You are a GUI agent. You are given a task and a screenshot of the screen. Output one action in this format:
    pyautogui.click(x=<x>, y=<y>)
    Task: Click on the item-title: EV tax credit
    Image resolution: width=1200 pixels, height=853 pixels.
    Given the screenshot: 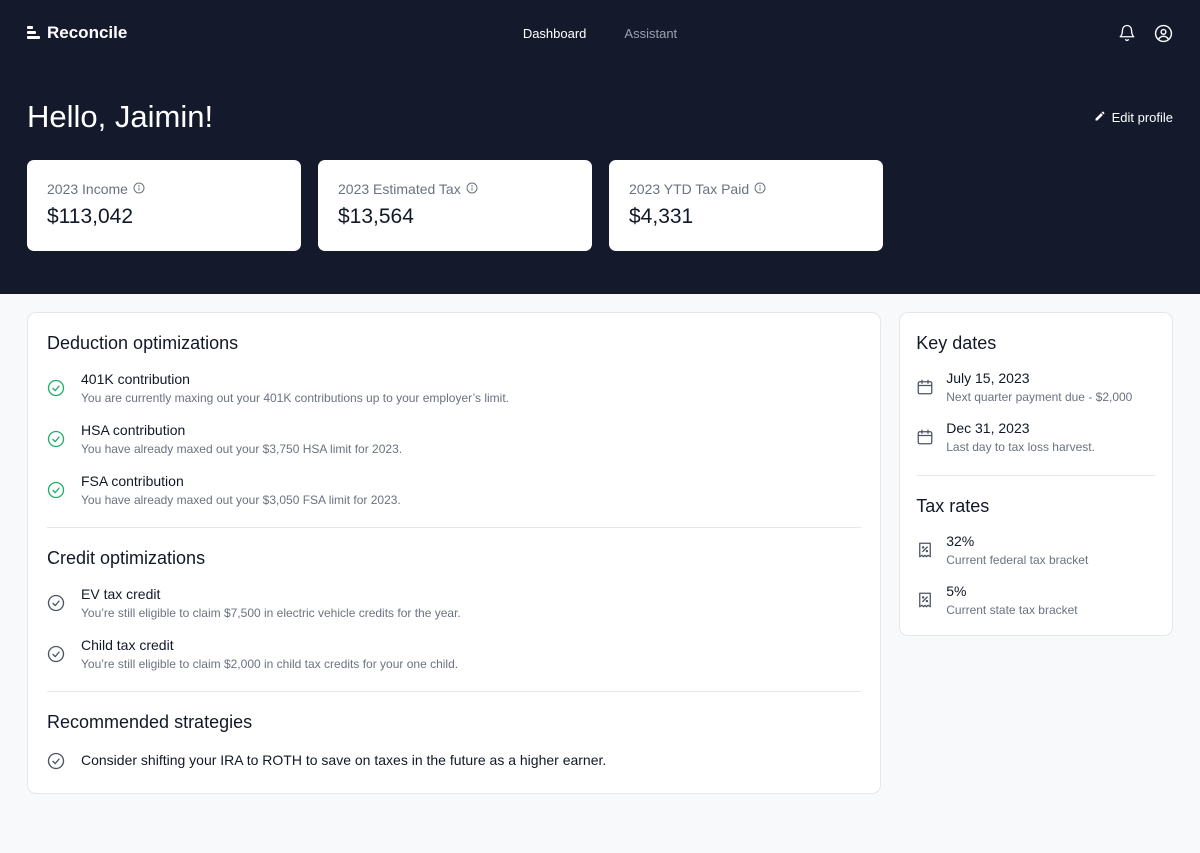 What is the action you would take?
    pyautogui.click(x=121, y=594)
    